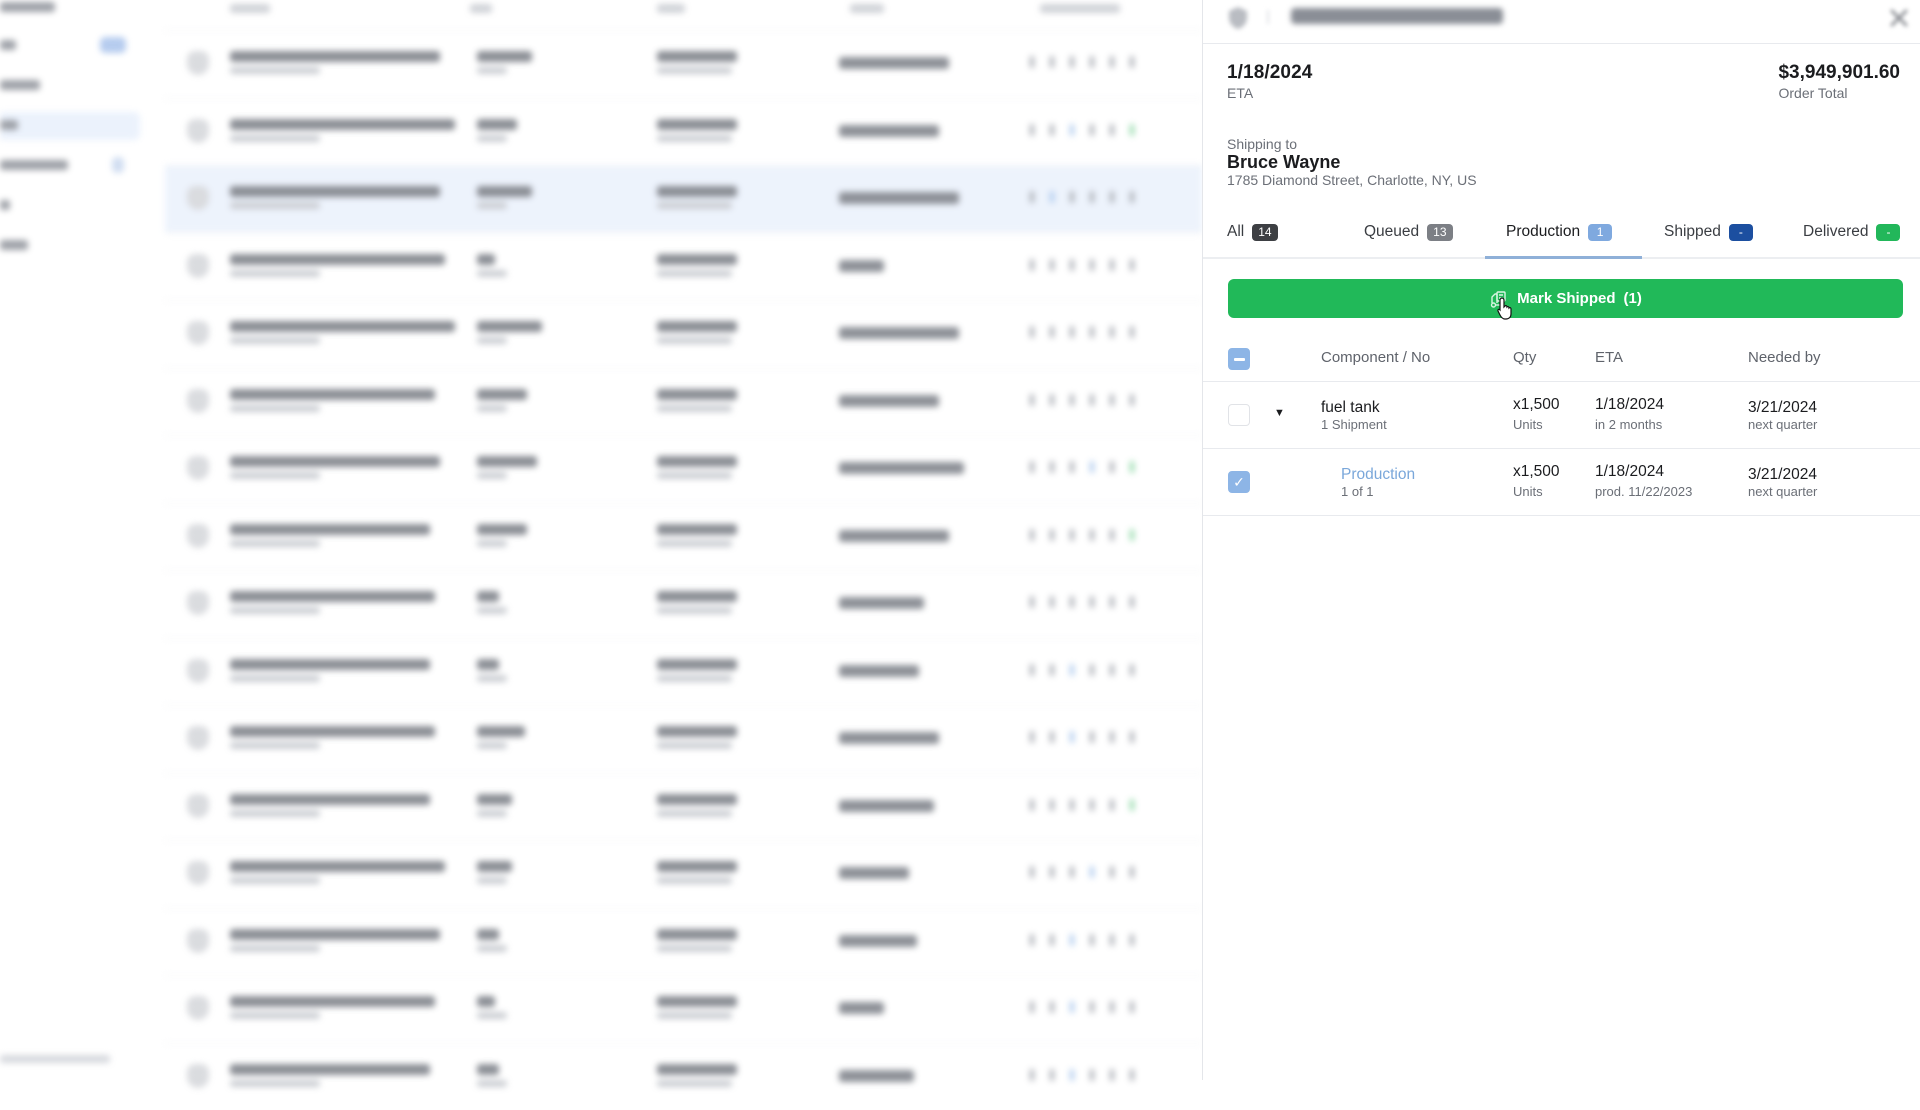 Image resolution: width=1920 pixels, height=1110 pixels. Describe the element at coordinates (1498, 299) in the screenshot. I see `forklift-icon` at that location.